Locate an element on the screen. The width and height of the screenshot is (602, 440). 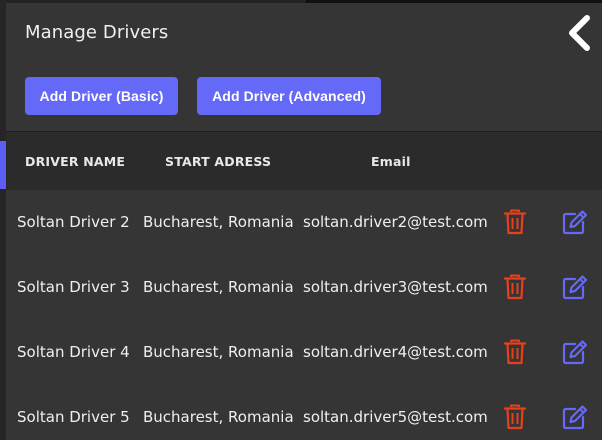
email-cell: soltan.driver3@test.com is located at coordinates (395, 287).